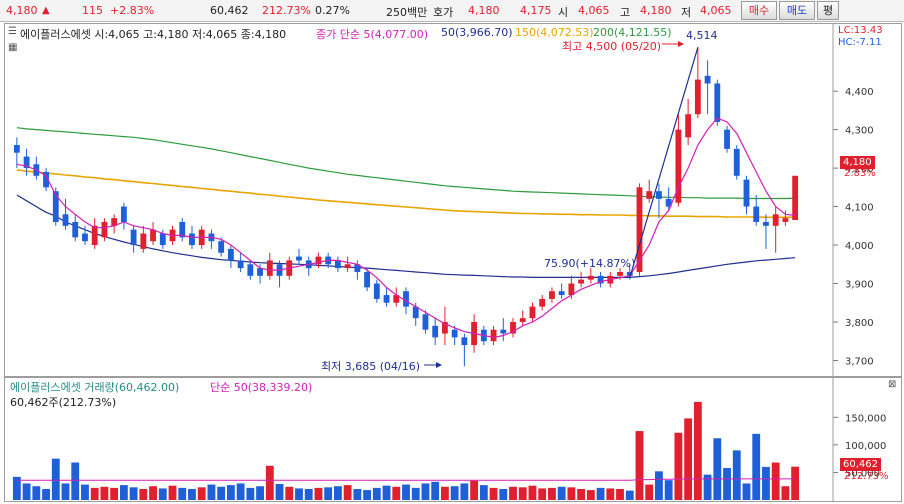  I want to click on peak-label: 4,514, so click(702, 35).